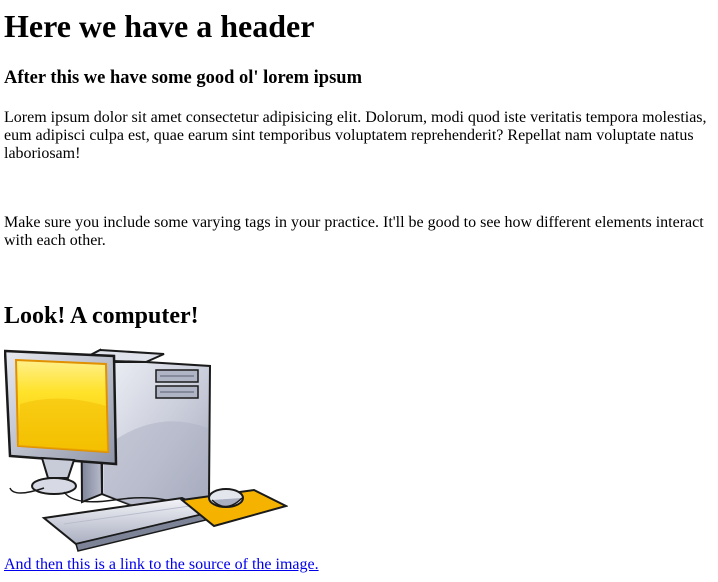  I want to click on page-title: Here we have a header, so click(159, 26).